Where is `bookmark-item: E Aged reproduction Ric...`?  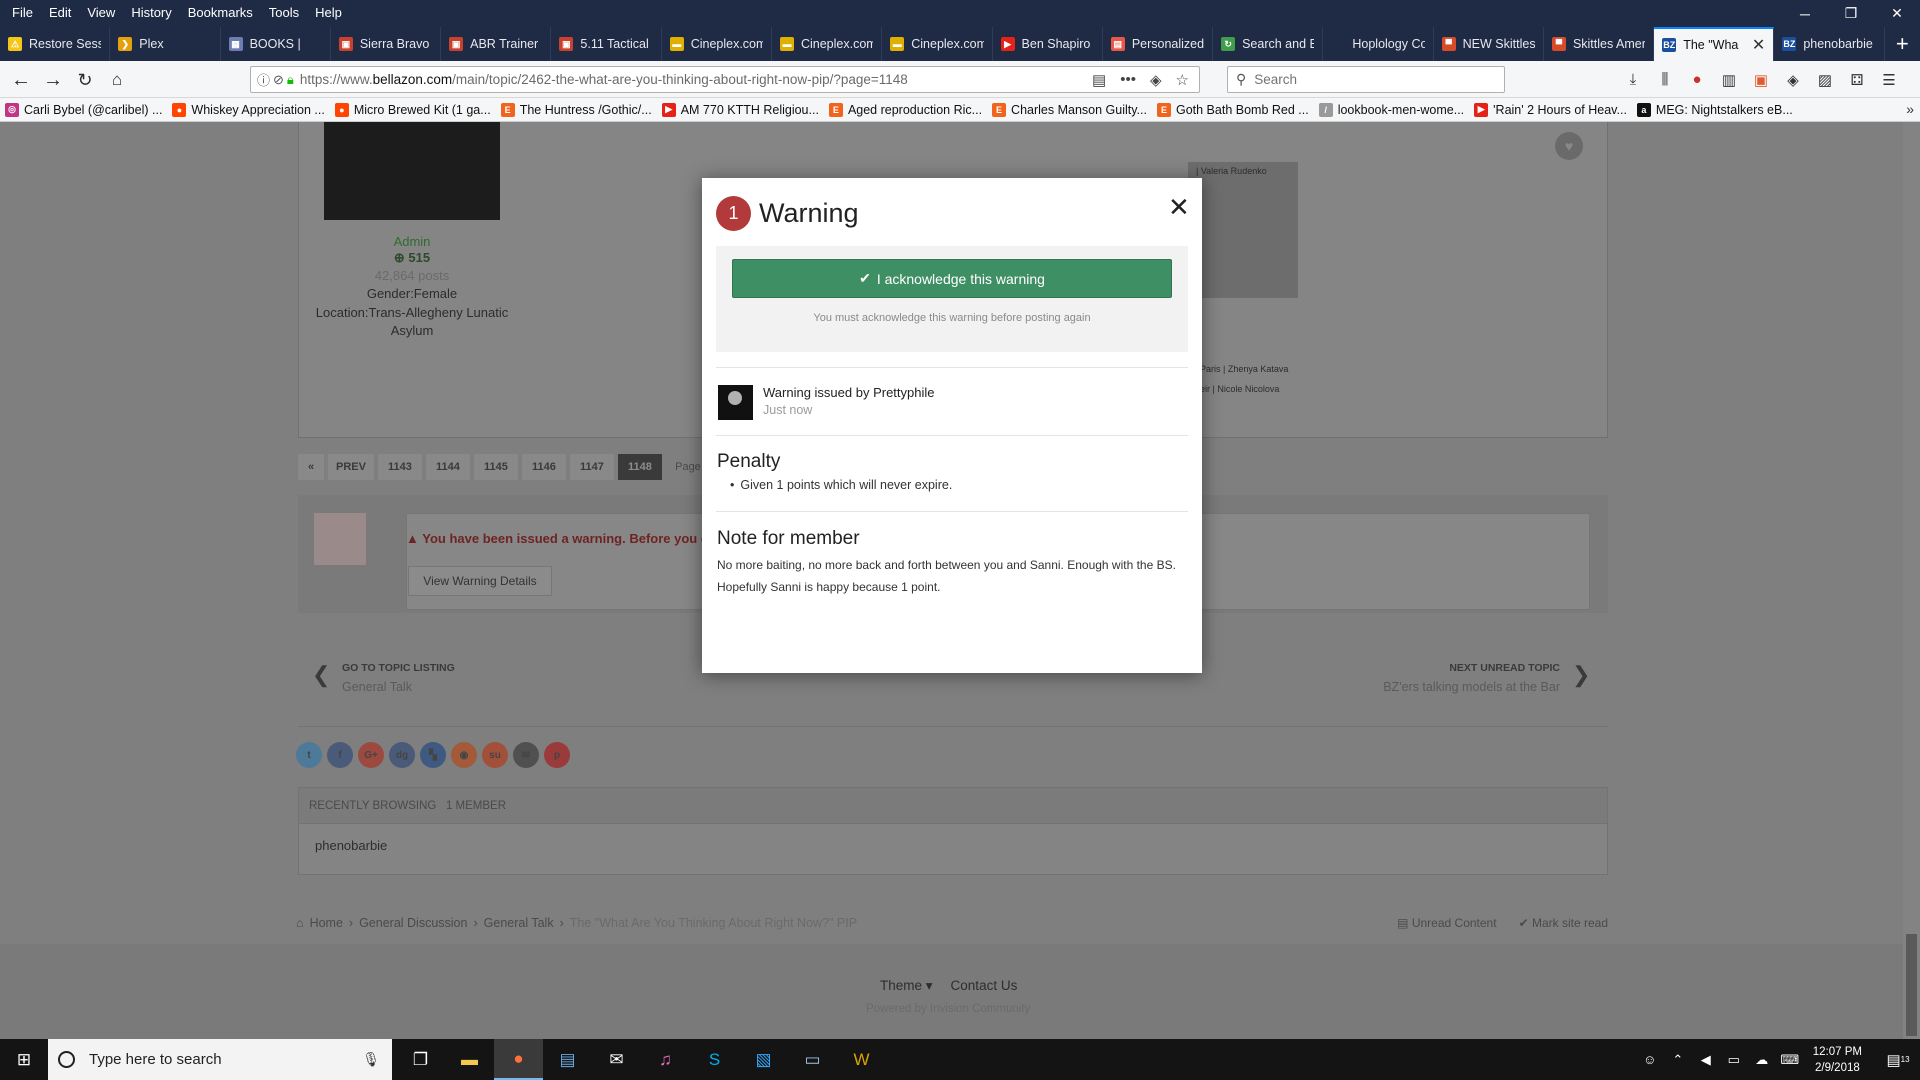
bookmark-item: E Aged reproduction Ric... is located at coordinates (905, 109).